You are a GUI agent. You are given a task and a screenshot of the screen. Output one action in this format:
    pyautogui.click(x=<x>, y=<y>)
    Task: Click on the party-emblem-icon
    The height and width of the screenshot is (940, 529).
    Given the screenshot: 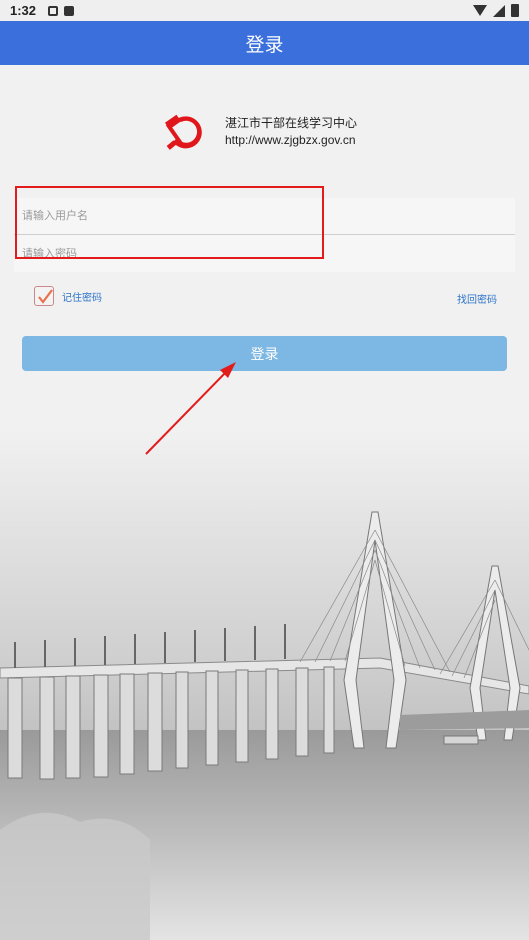 What is the action you would take?
    pyautogui.click(x=183, y=132)
    